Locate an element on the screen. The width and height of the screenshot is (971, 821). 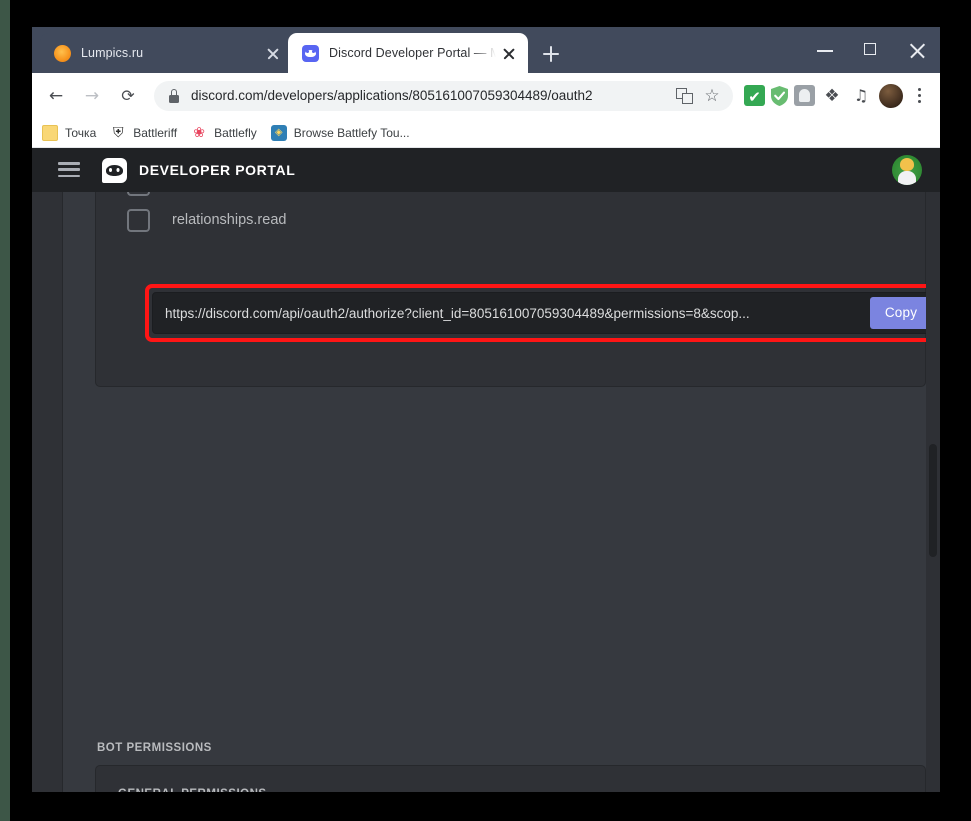
discord-logo-icon is located at coordinates (114, 170).